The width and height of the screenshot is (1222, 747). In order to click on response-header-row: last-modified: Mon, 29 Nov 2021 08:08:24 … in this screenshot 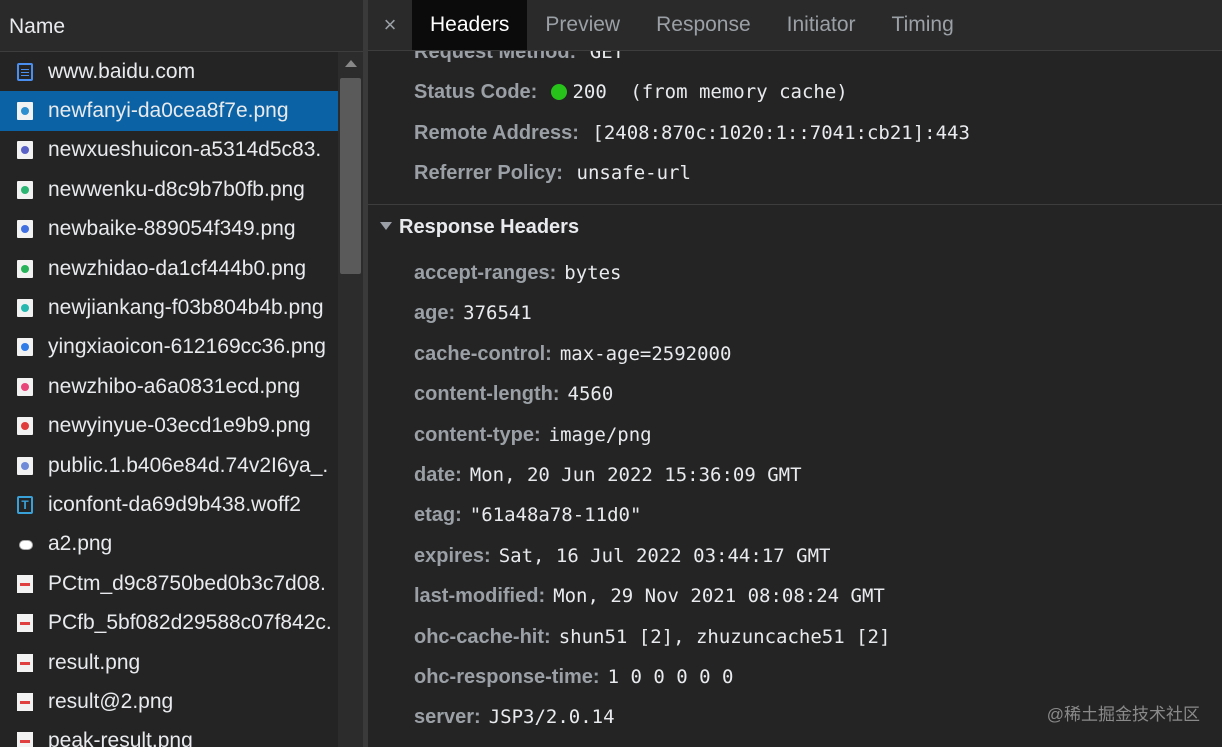, I will do `click(649, 596)`.